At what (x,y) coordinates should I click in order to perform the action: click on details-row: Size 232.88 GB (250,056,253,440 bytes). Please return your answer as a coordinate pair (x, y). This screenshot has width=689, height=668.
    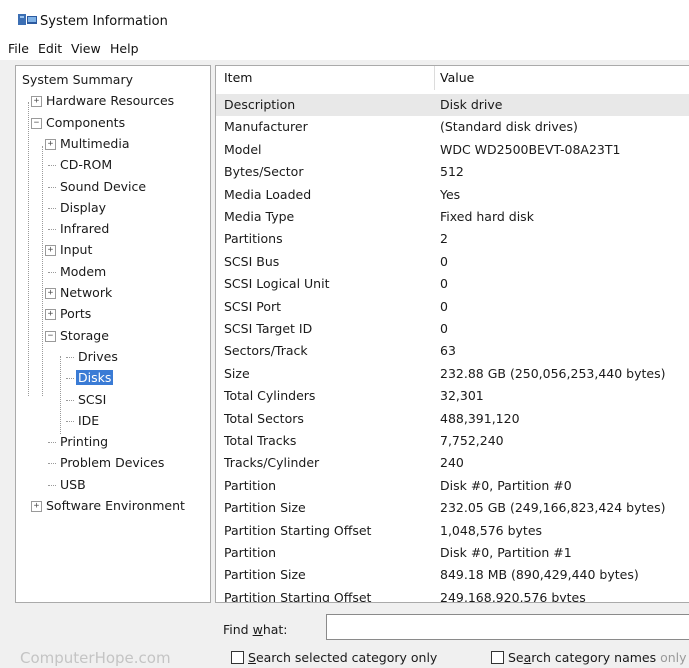
    Looking at the image, I should click on (452, 374).